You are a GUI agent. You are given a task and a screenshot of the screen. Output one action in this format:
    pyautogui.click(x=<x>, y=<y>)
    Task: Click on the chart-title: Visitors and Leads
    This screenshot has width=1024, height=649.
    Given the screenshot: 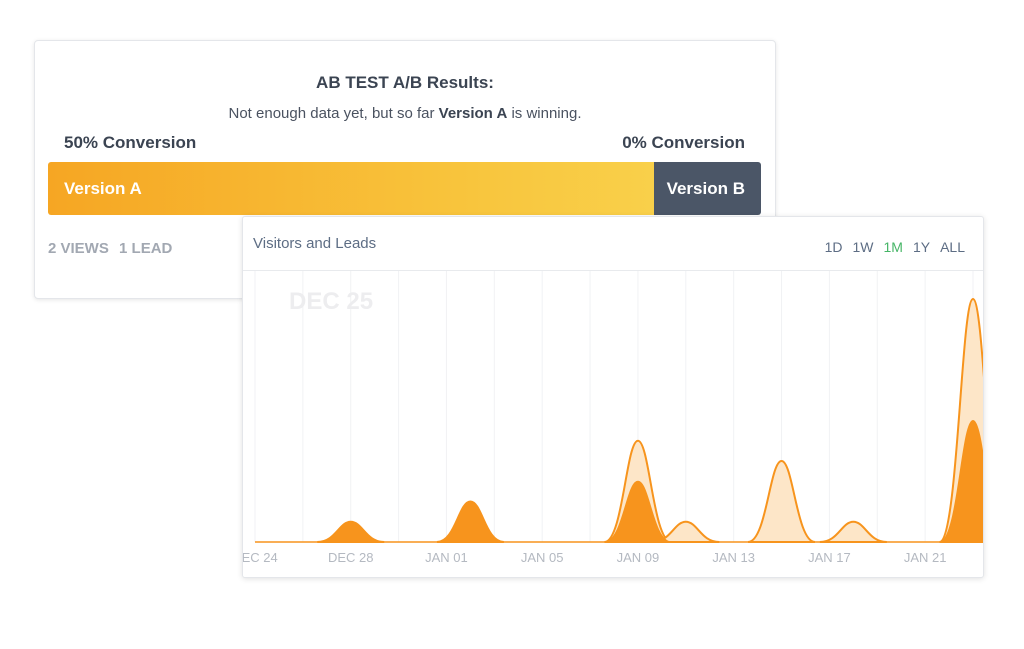 What is the action you would take?
    pyautogui.click(x=315, y=243)
    